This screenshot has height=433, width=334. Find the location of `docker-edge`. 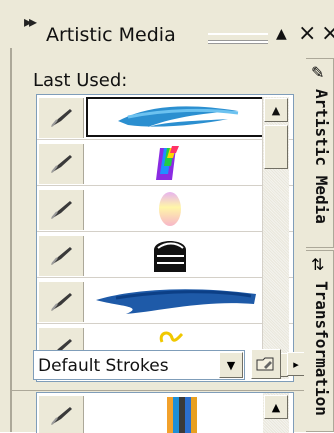

docker-edge is located at coordinates (11, 240).